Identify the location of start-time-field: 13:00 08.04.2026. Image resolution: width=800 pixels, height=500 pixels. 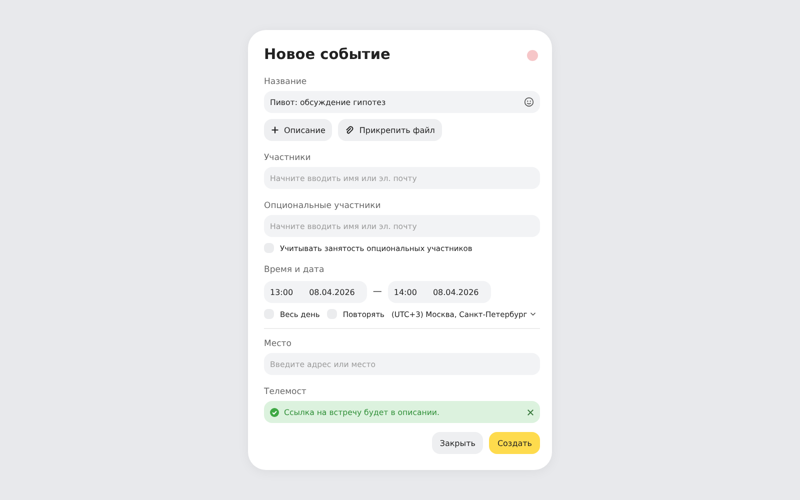
(315, 292).